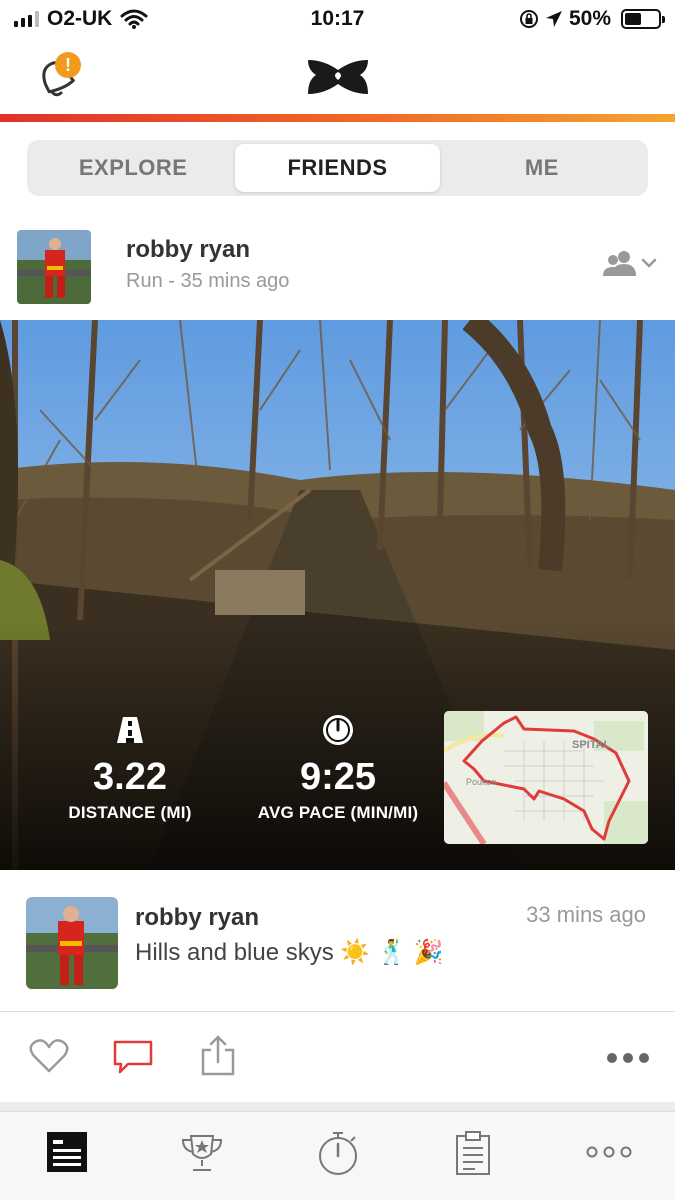 Image resolution: width=675 pixels, height=1200 pixels. Describe the element at coordinates (643, 19) in the screenshot. I see `battery-icon` at that location.